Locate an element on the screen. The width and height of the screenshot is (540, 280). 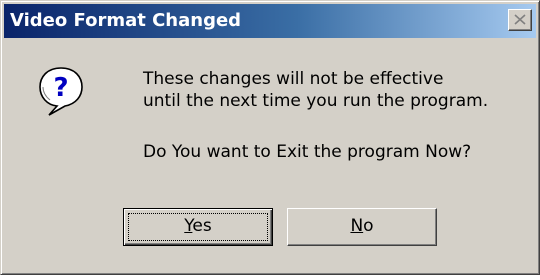
yes-button-label: Yes is located at coordinates (197, 226).